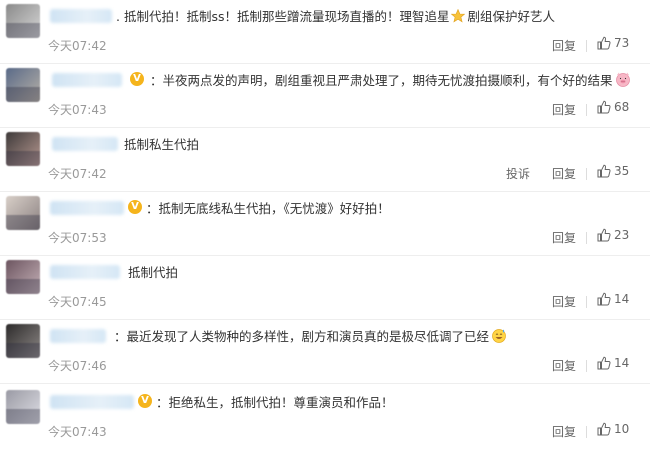  I want to click on comment-text: 抵制代拍, so click(153, 273).